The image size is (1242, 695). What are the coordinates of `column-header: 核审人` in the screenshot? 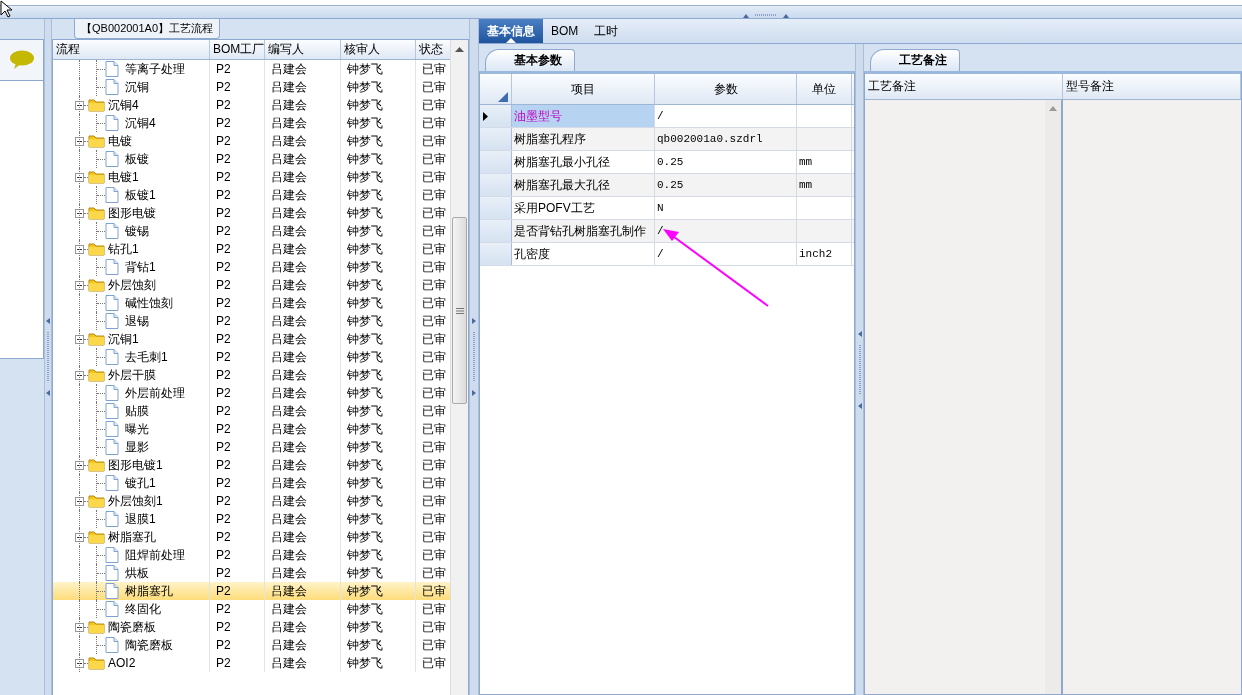 It's located at (378, 49).